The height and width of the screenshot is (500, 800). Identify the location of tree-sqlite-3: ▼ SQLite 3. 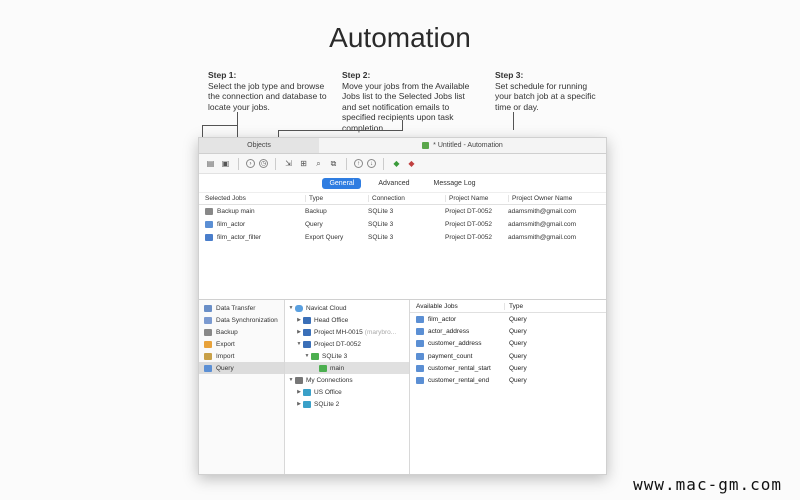
(347, 356).